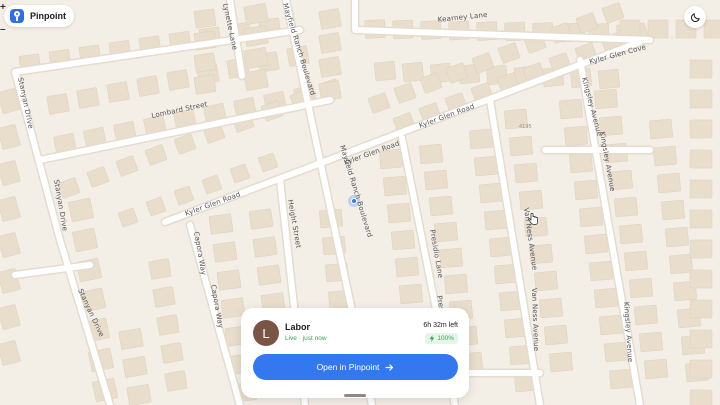 The height and width of the screenshot is (405, 720). I want to click on open-button-label: Open in Pinpoint, so click(348, 367).